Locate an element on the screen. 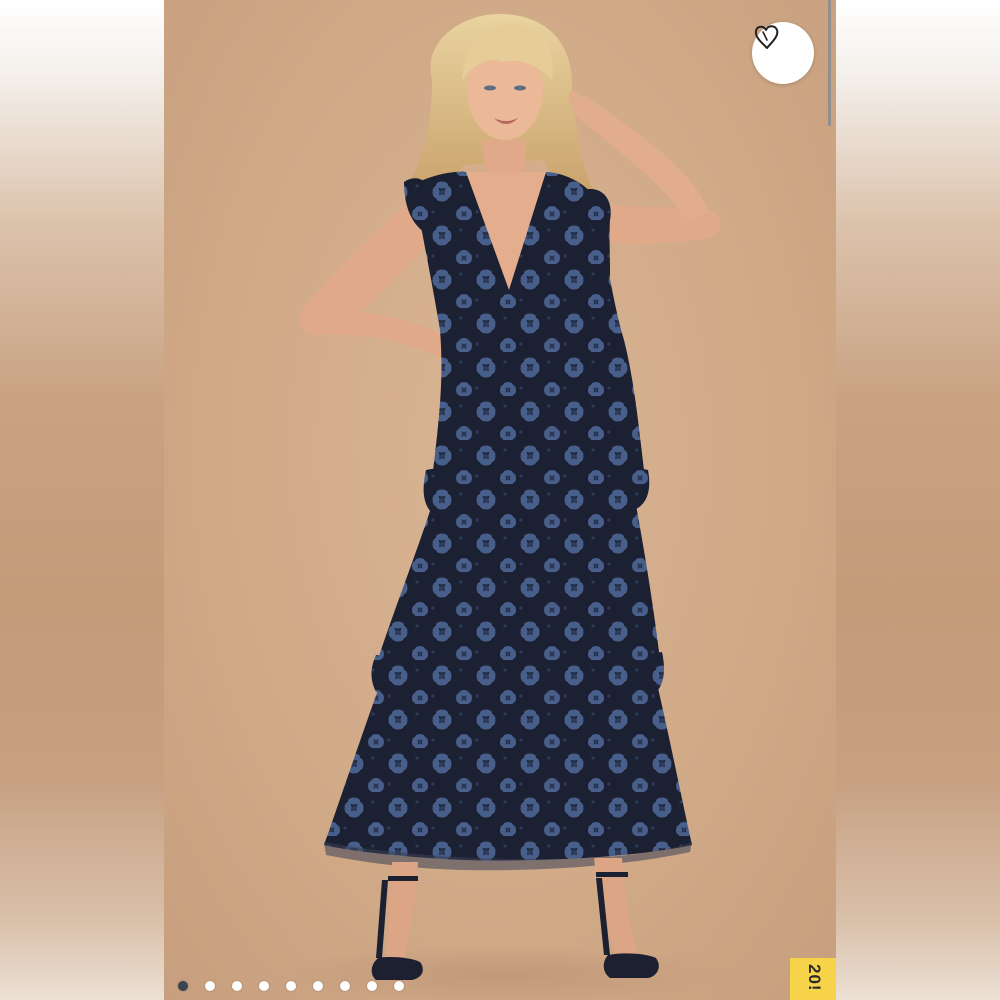 The image size is (1000, 1000). promo-tab: 20! is located at coordinates (813, 979).